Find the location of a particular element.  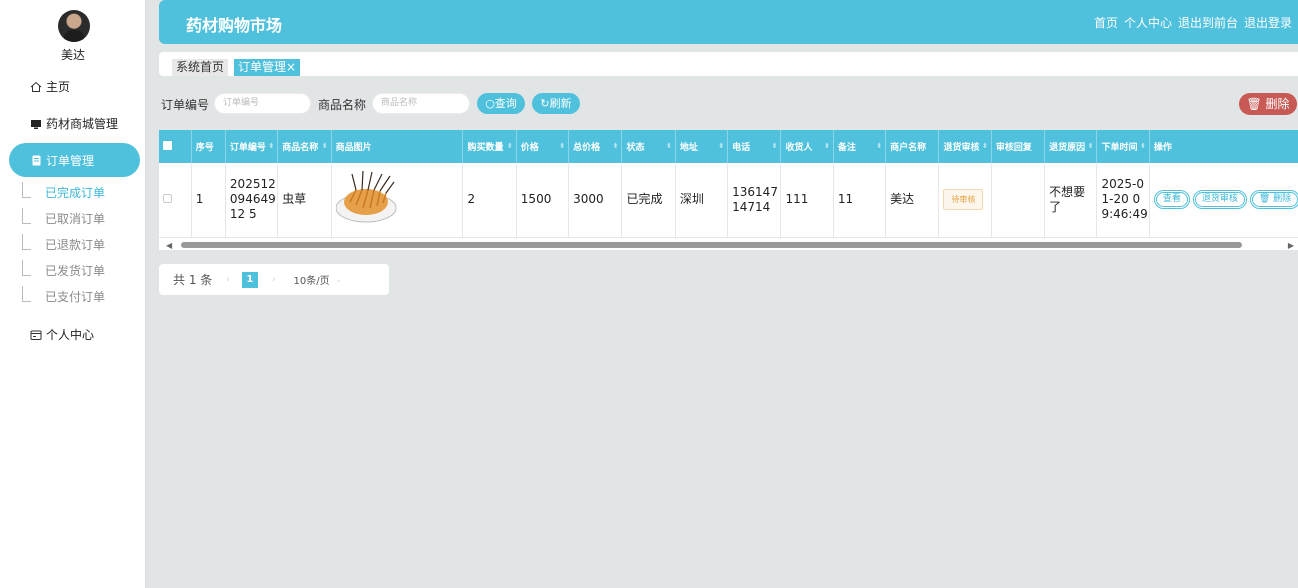

top-header: 药材购物市场 首页 个人中心 退出到前台 退出登录 is located at coordinates (728, 22).